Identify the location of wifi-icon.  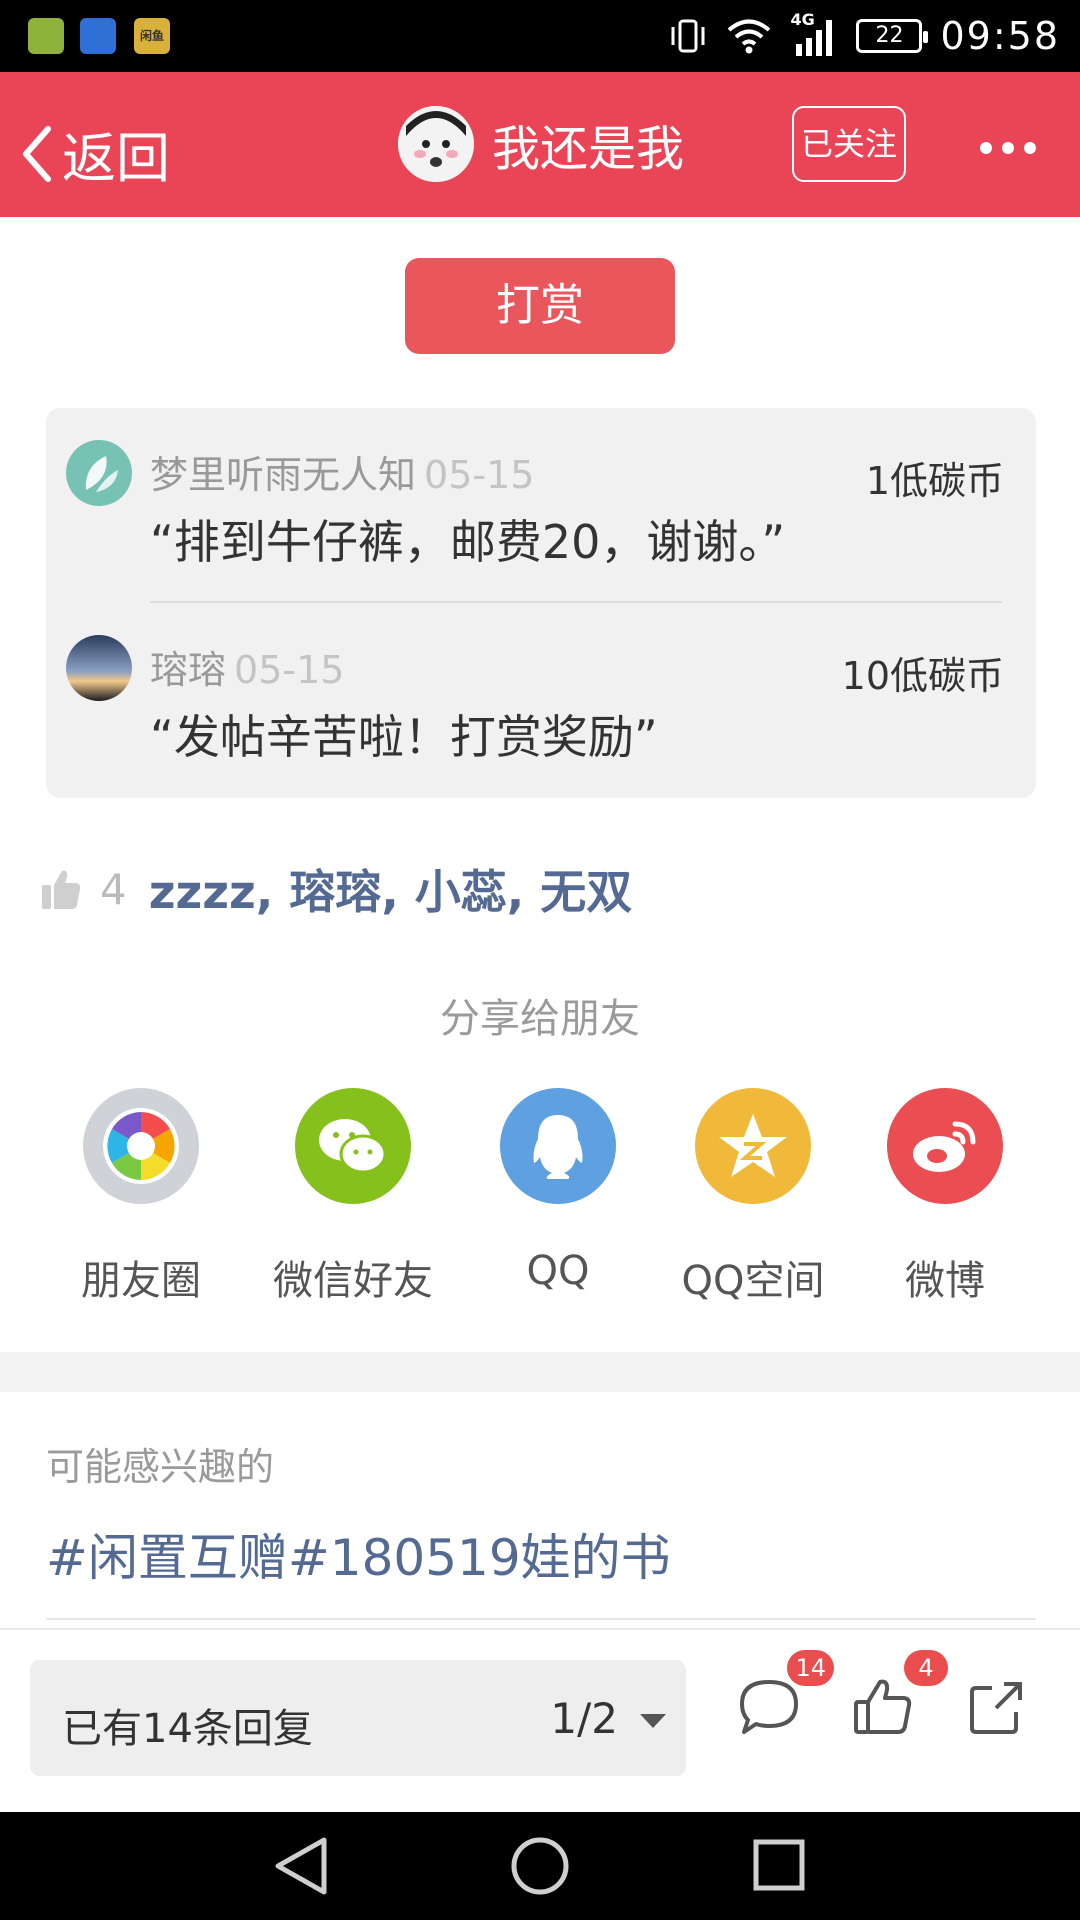
(749, 36).